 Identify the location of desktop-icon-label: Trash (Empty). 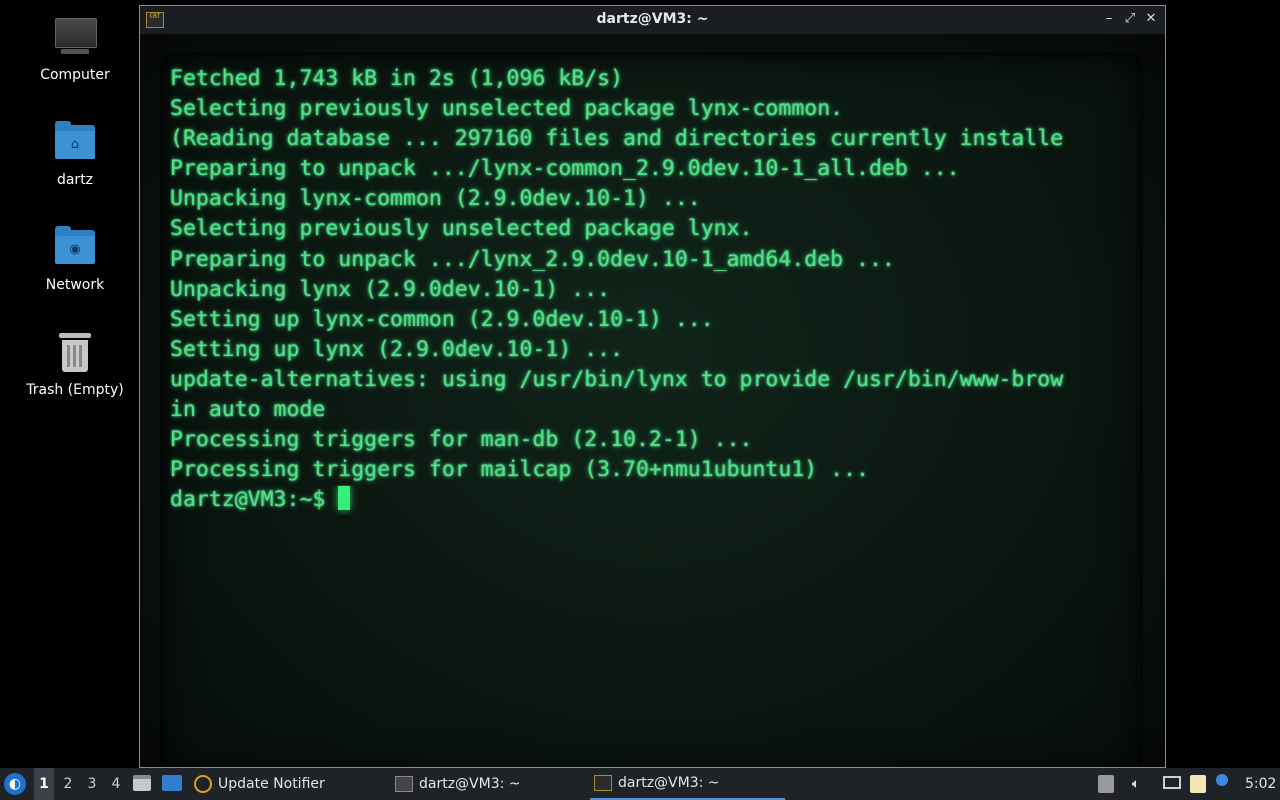
(75, 390).